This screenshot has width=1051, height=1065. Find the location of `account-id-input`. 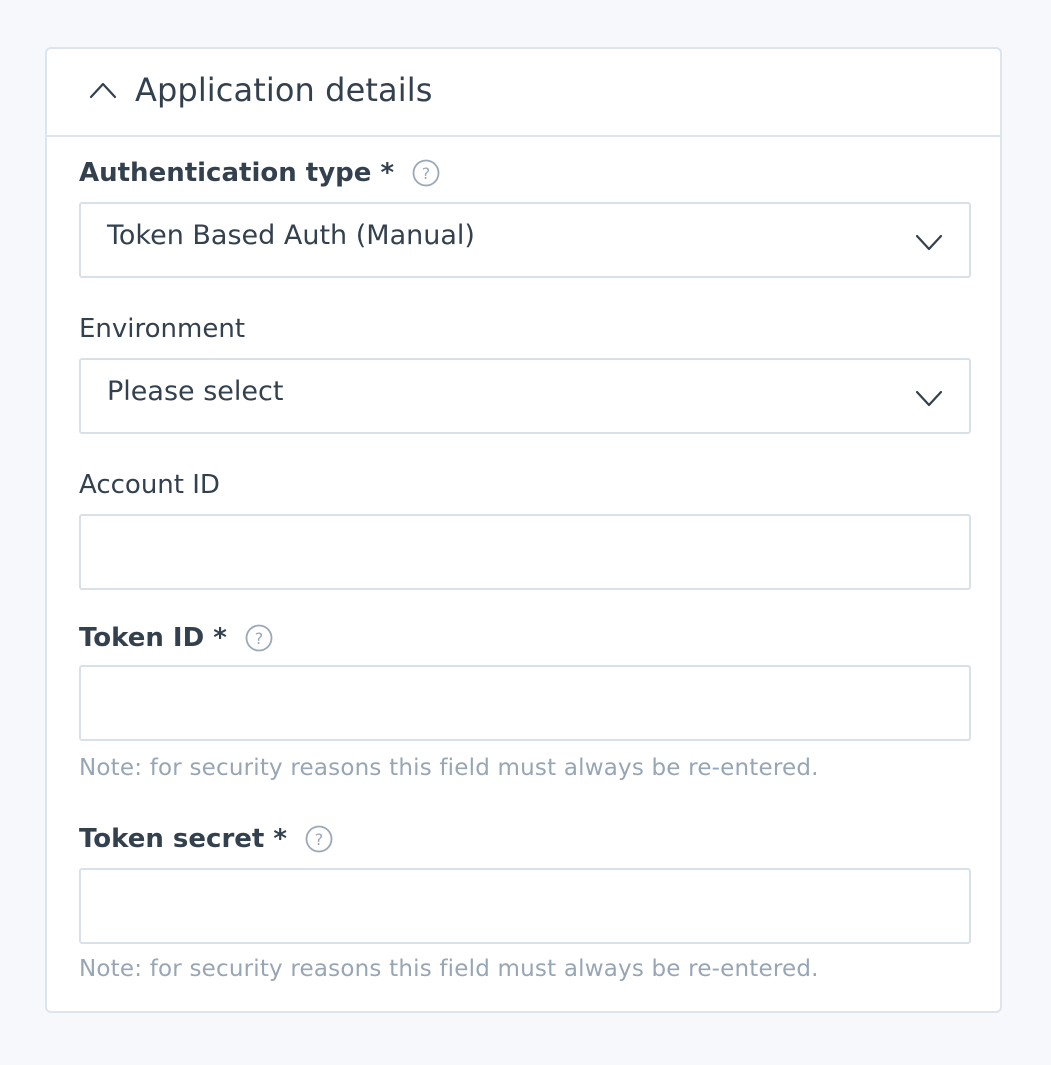

account-id-input is located at coordinates (525, 552).